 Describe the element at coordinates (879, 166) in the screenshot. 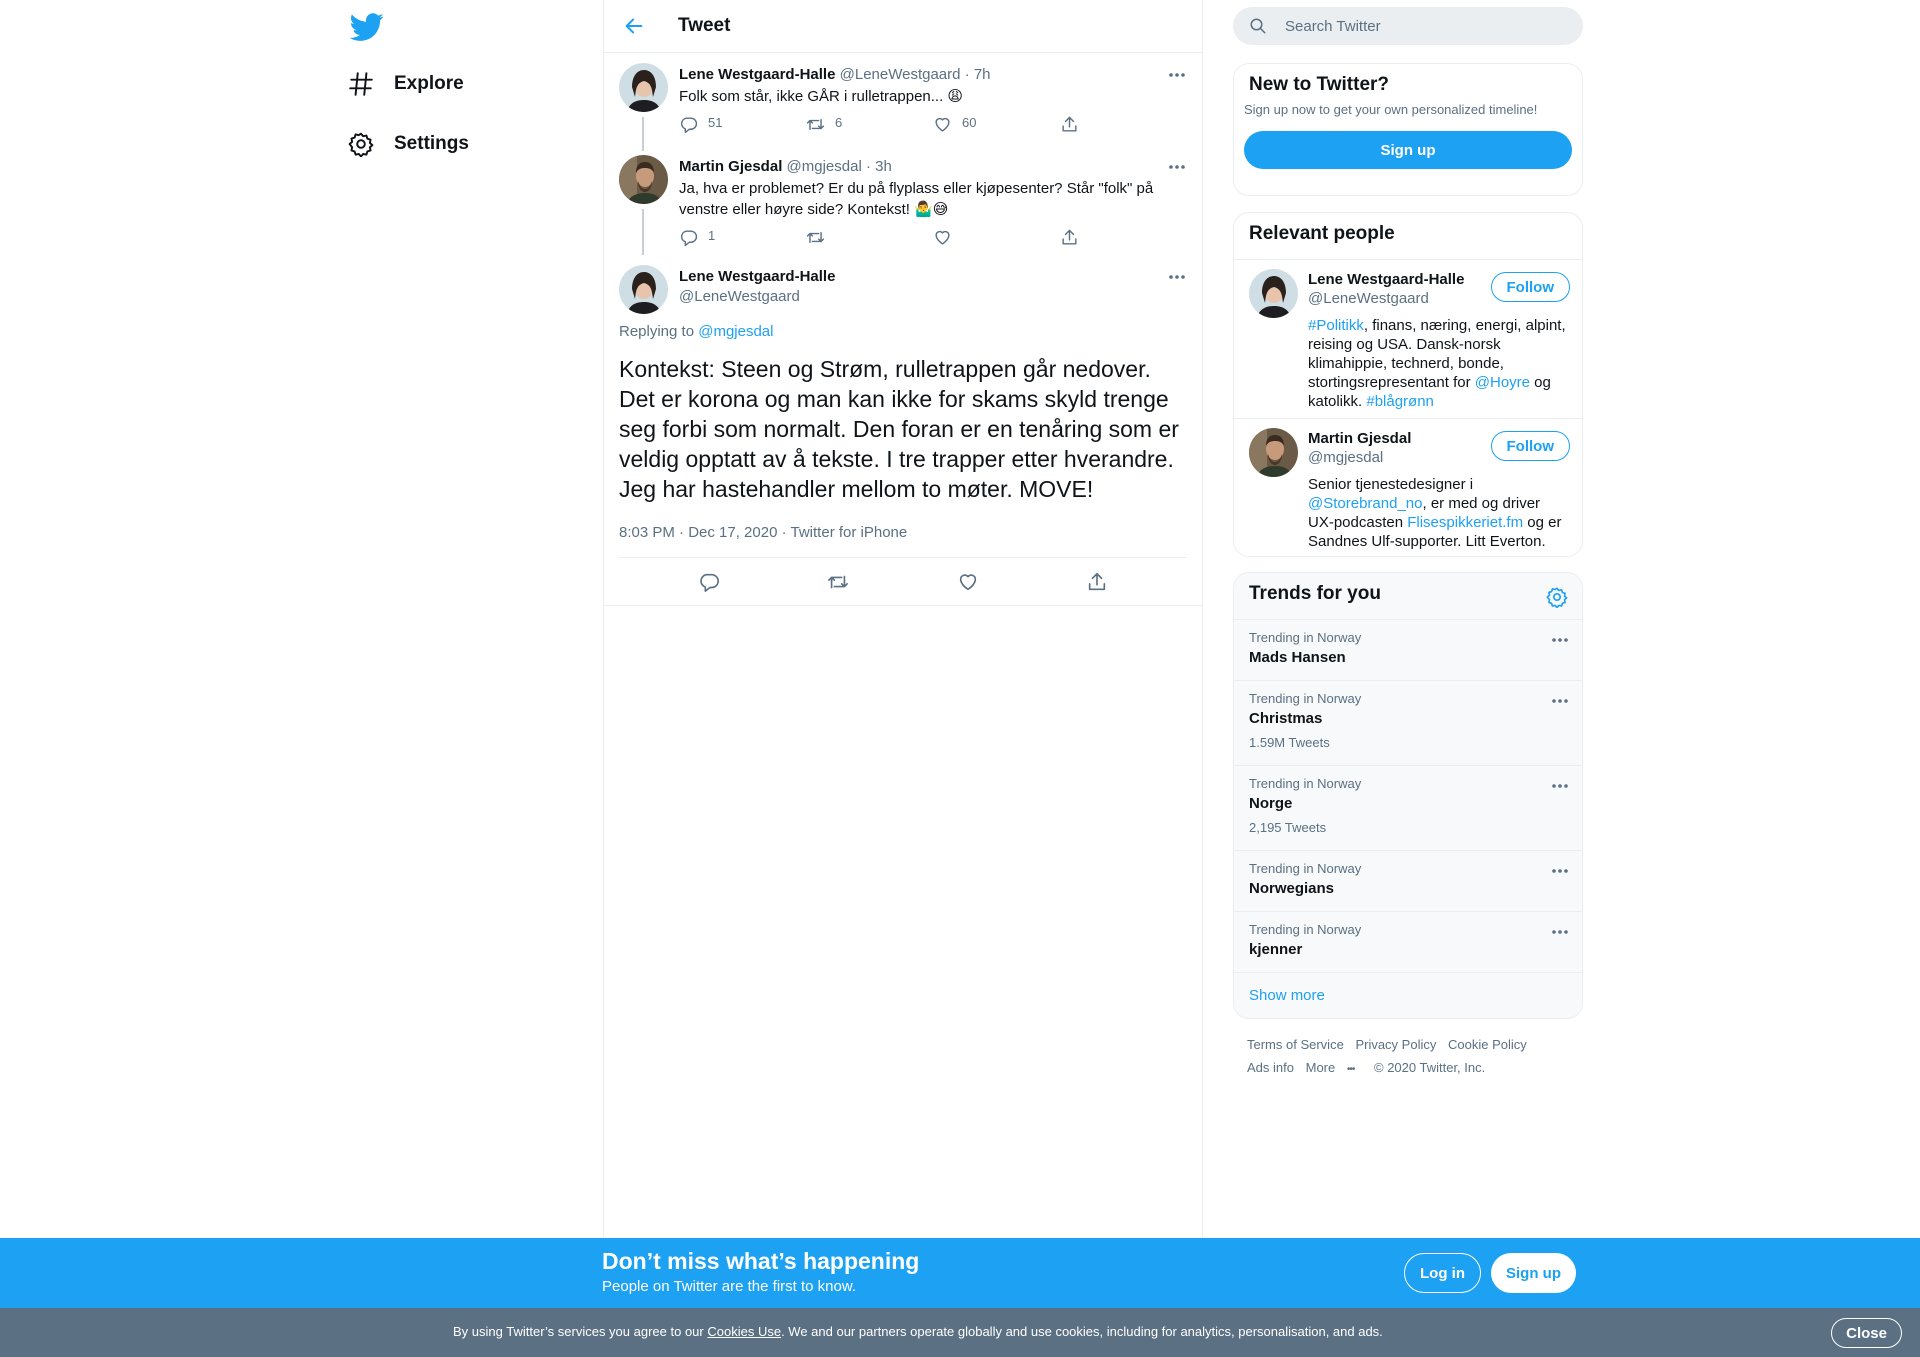

I see `tweet-time: · 3h` at that location.